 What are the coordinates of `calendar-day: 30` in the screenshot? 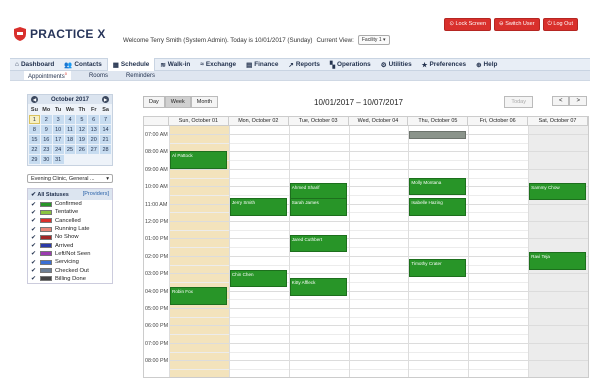 It's located at (46, 159).